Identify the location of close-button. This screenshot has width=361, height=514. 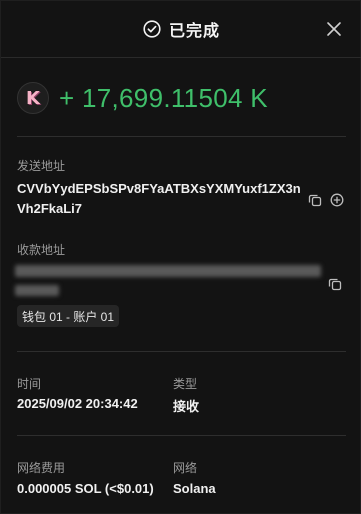
(334, 29).